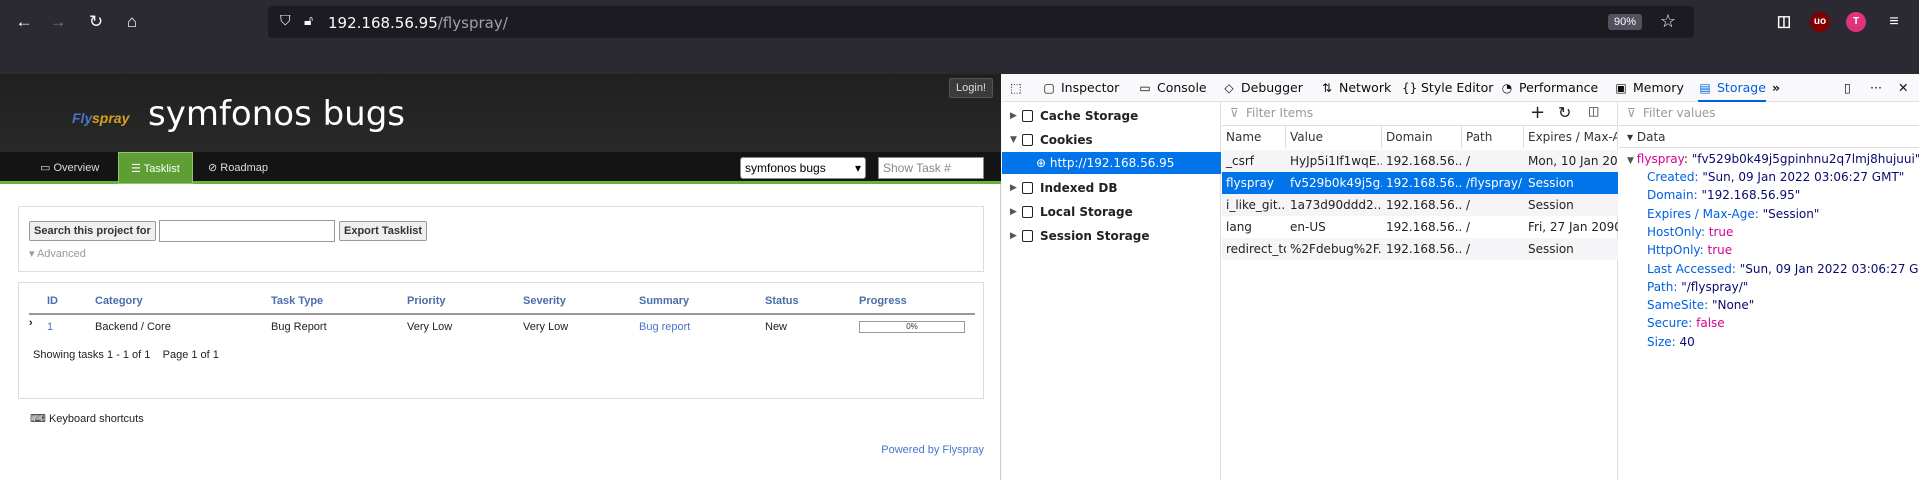 The width and height of the screenshot is (1919, 480). What do you see at coordinates (1593, 111) in the screenshot?
I see `toggle-sidebar-icon: ◫` at bounding box center [1593, 111].